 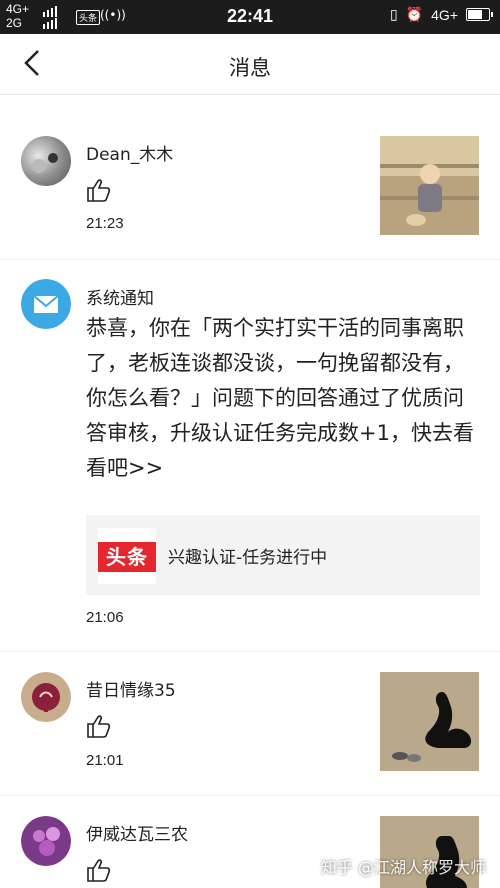 I want to click on mail-icon, so click(x=46, y=304).